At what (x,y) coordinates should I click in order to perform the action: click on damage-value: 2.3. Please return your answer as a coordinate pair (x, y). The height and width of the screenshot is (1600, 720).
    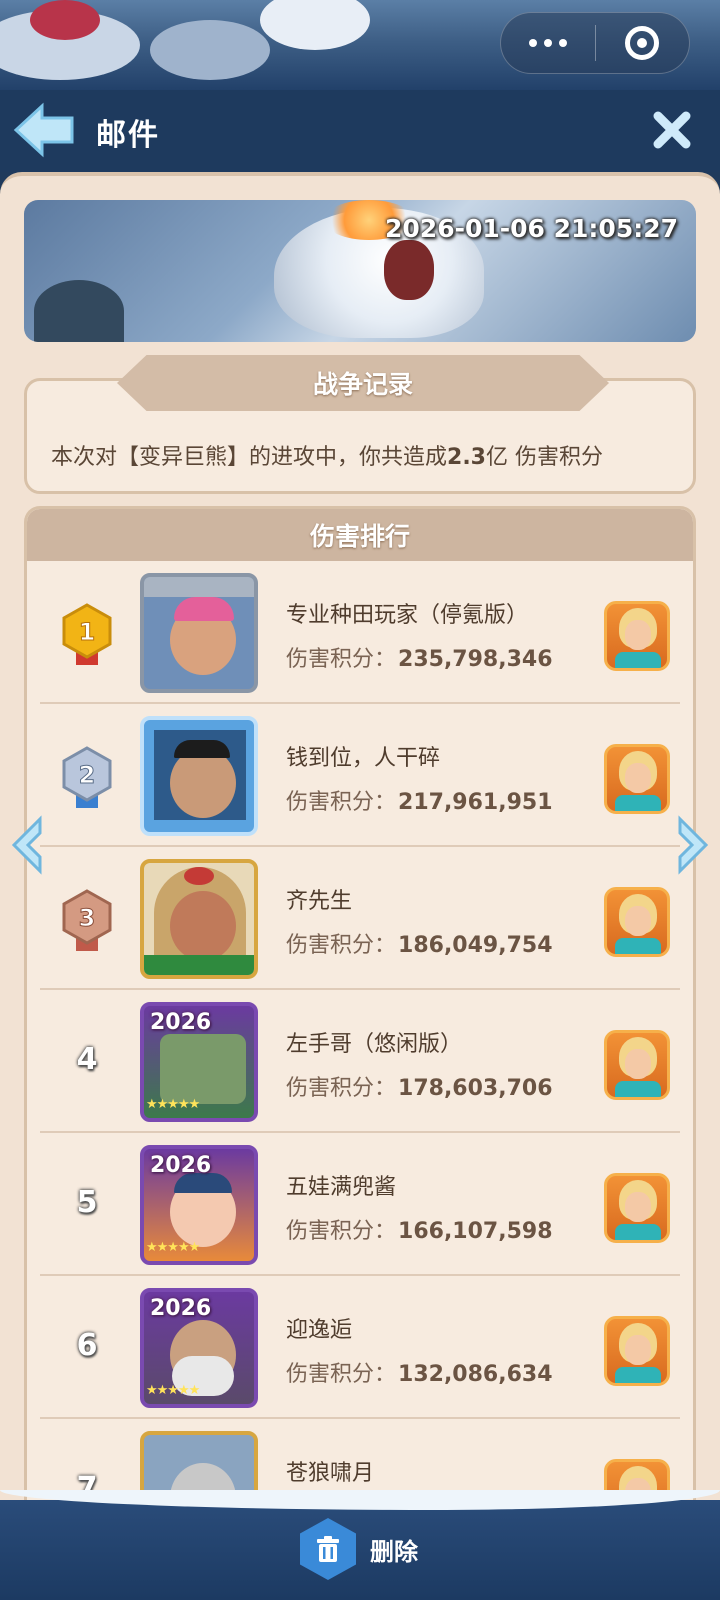
    Looking at the image, I should click on (466, 457).